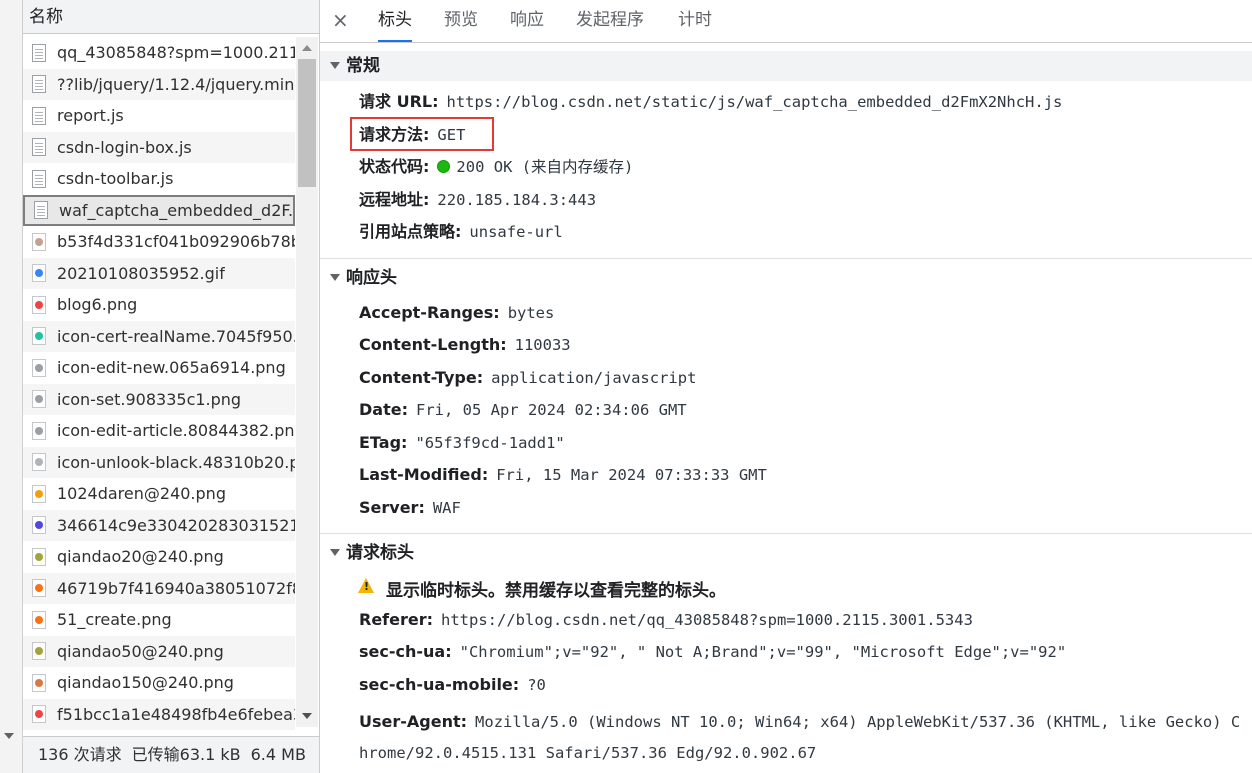  Describe the element at coordinates (413, 721) in the screenshot. I see `header-key: User-Agent:` at that location.